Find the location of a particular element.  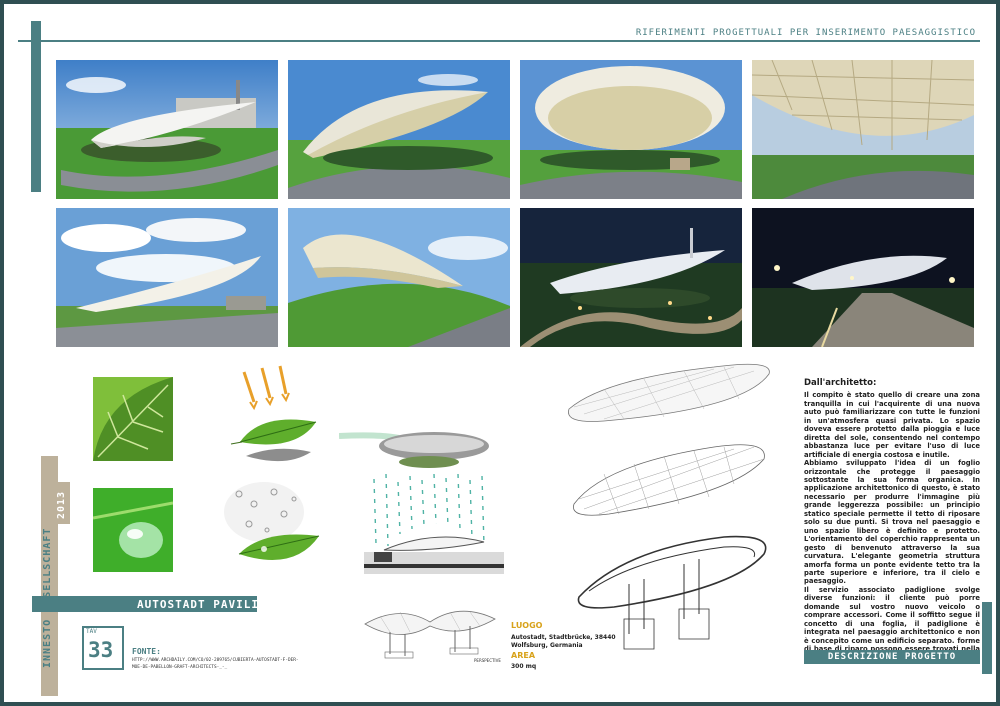

right-accent-bar is located at coordinates (987, 638).